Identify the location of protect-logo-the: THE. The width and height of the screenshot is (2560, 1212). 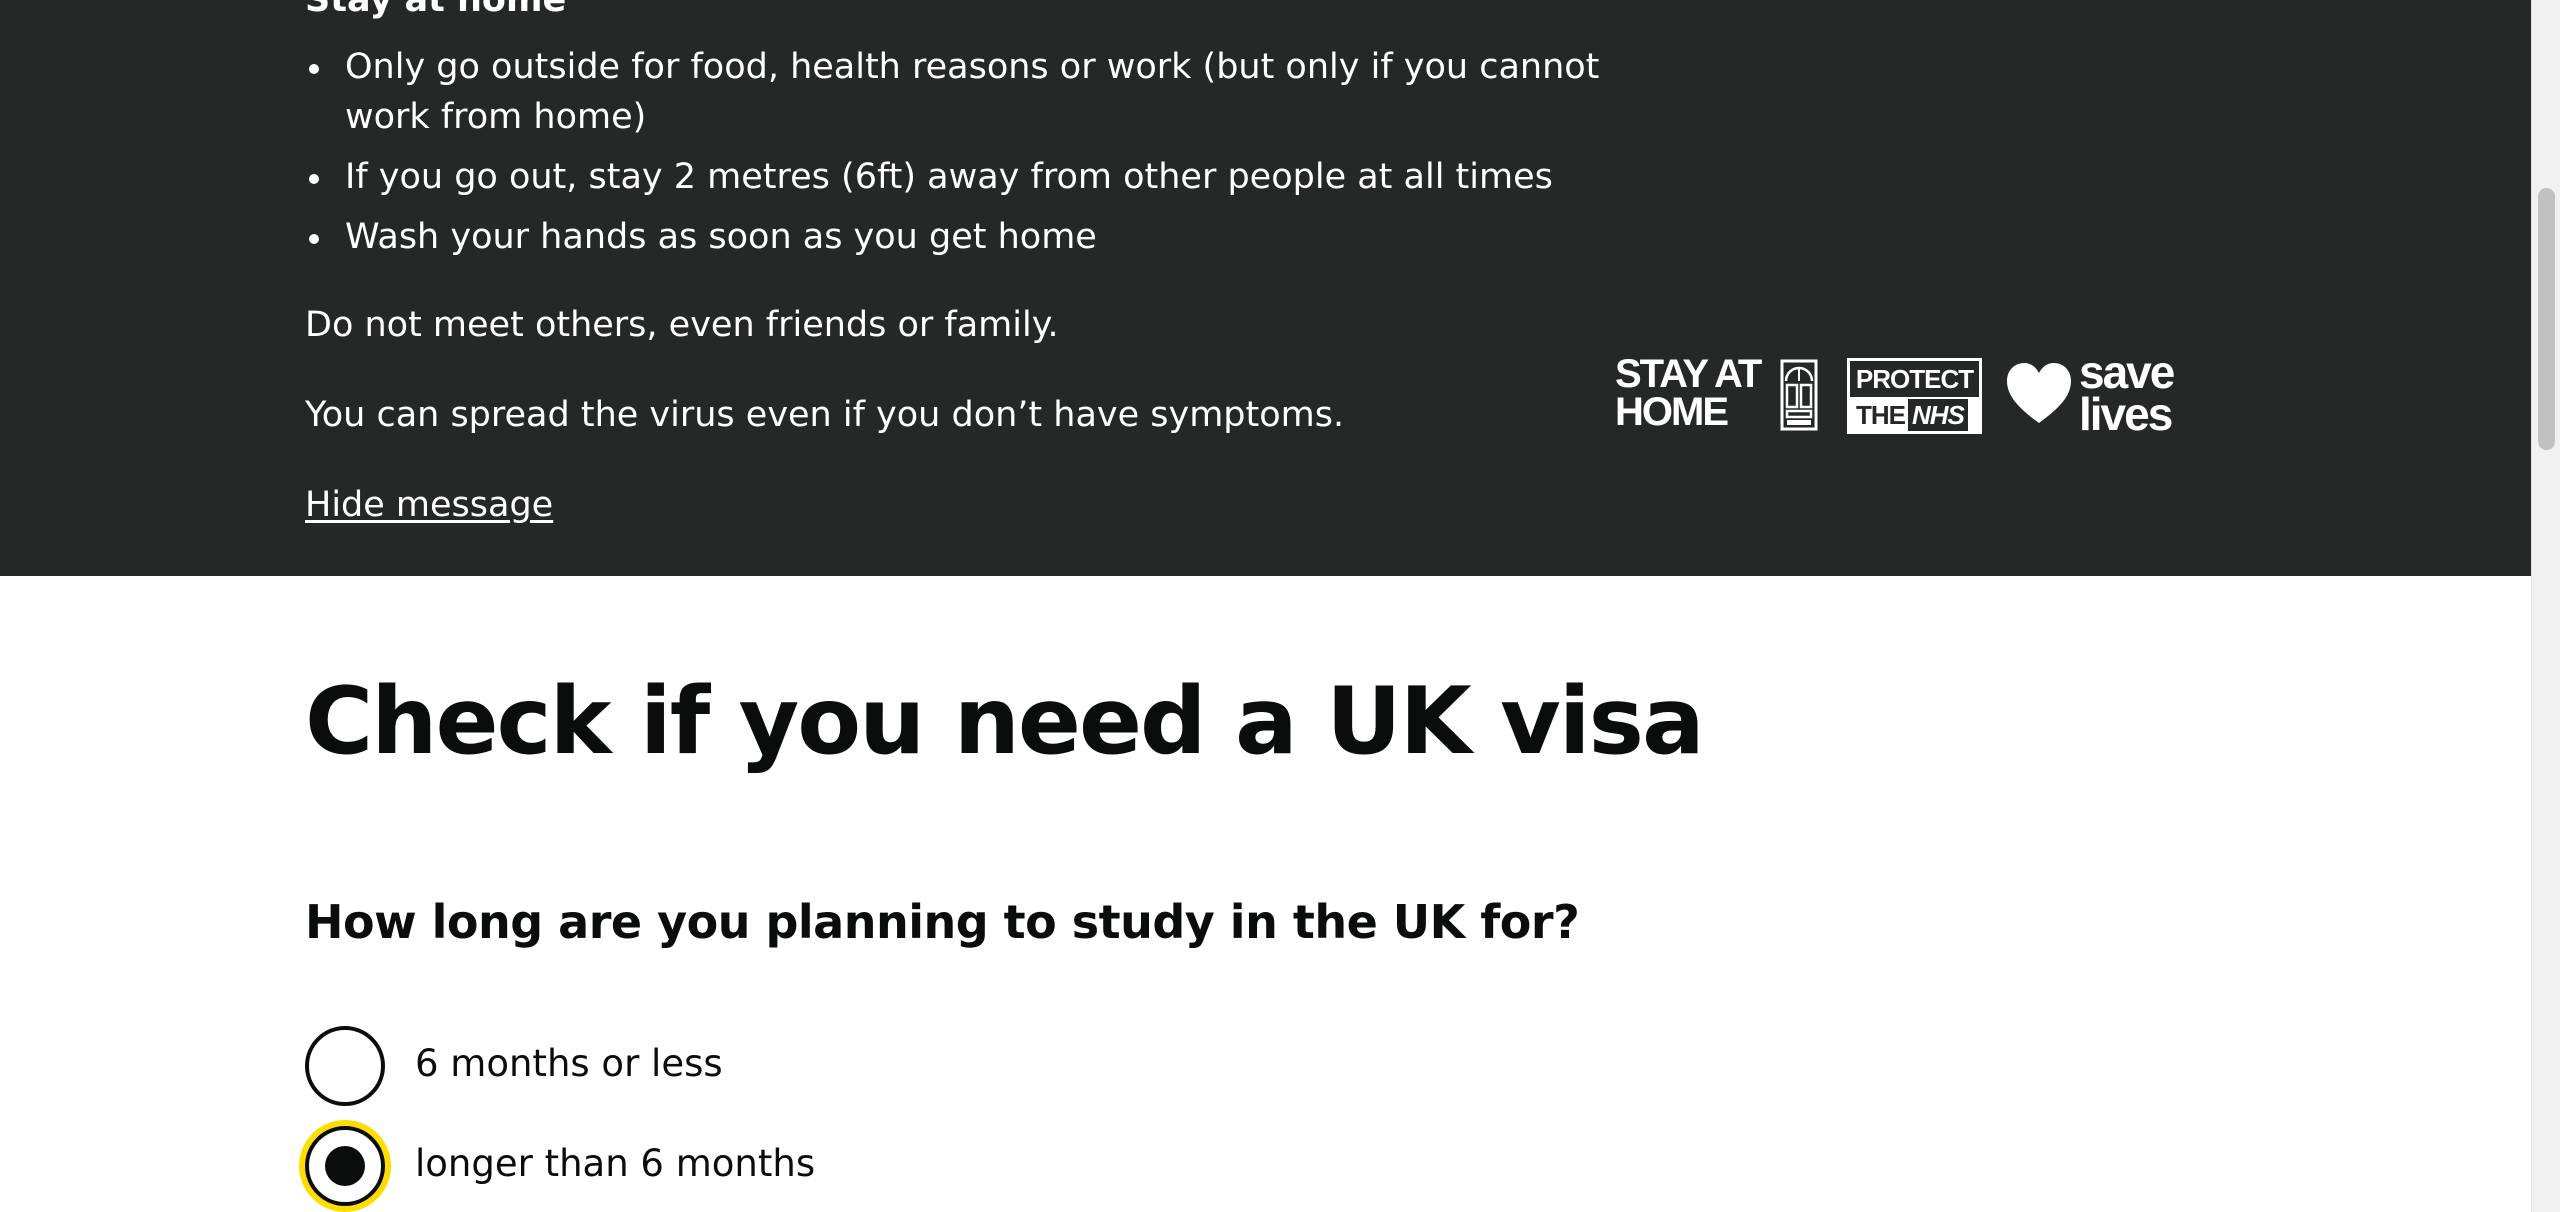
(1881, 415).